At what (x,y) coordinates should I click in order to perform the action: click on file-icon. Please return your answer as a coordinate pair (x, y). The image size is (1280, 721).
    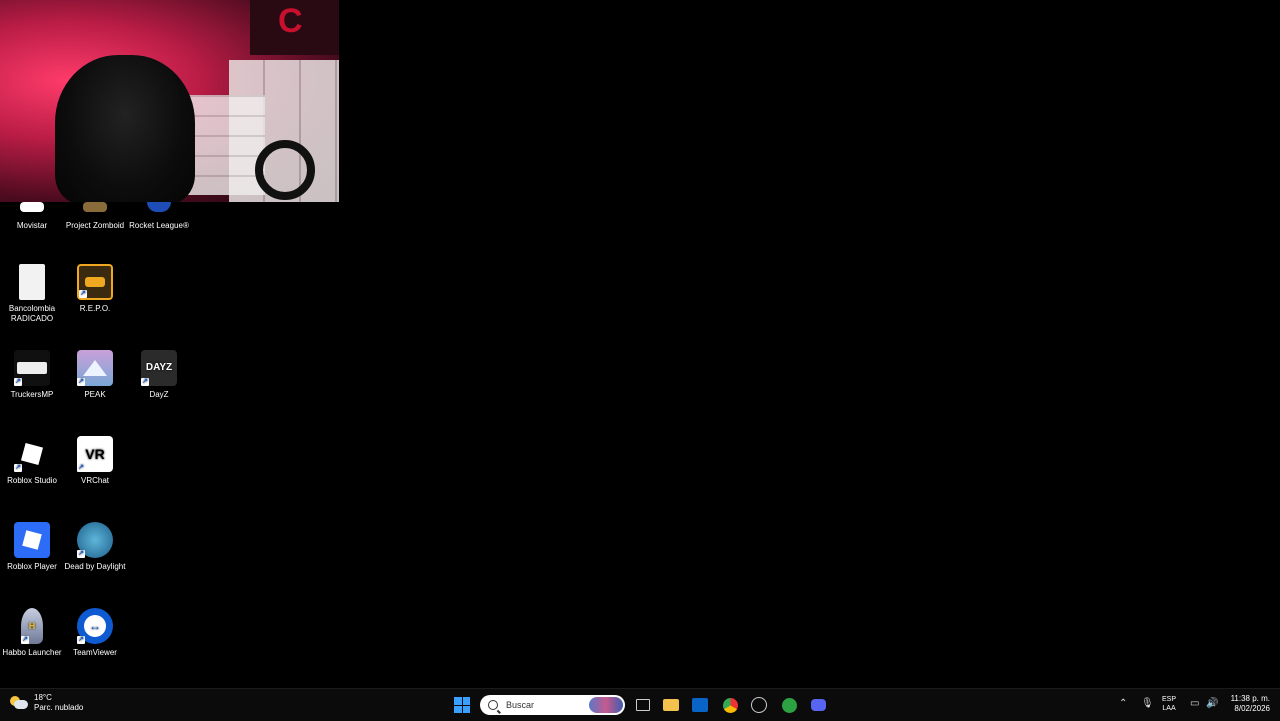
    Looking at the image, I should click on (32, 282).